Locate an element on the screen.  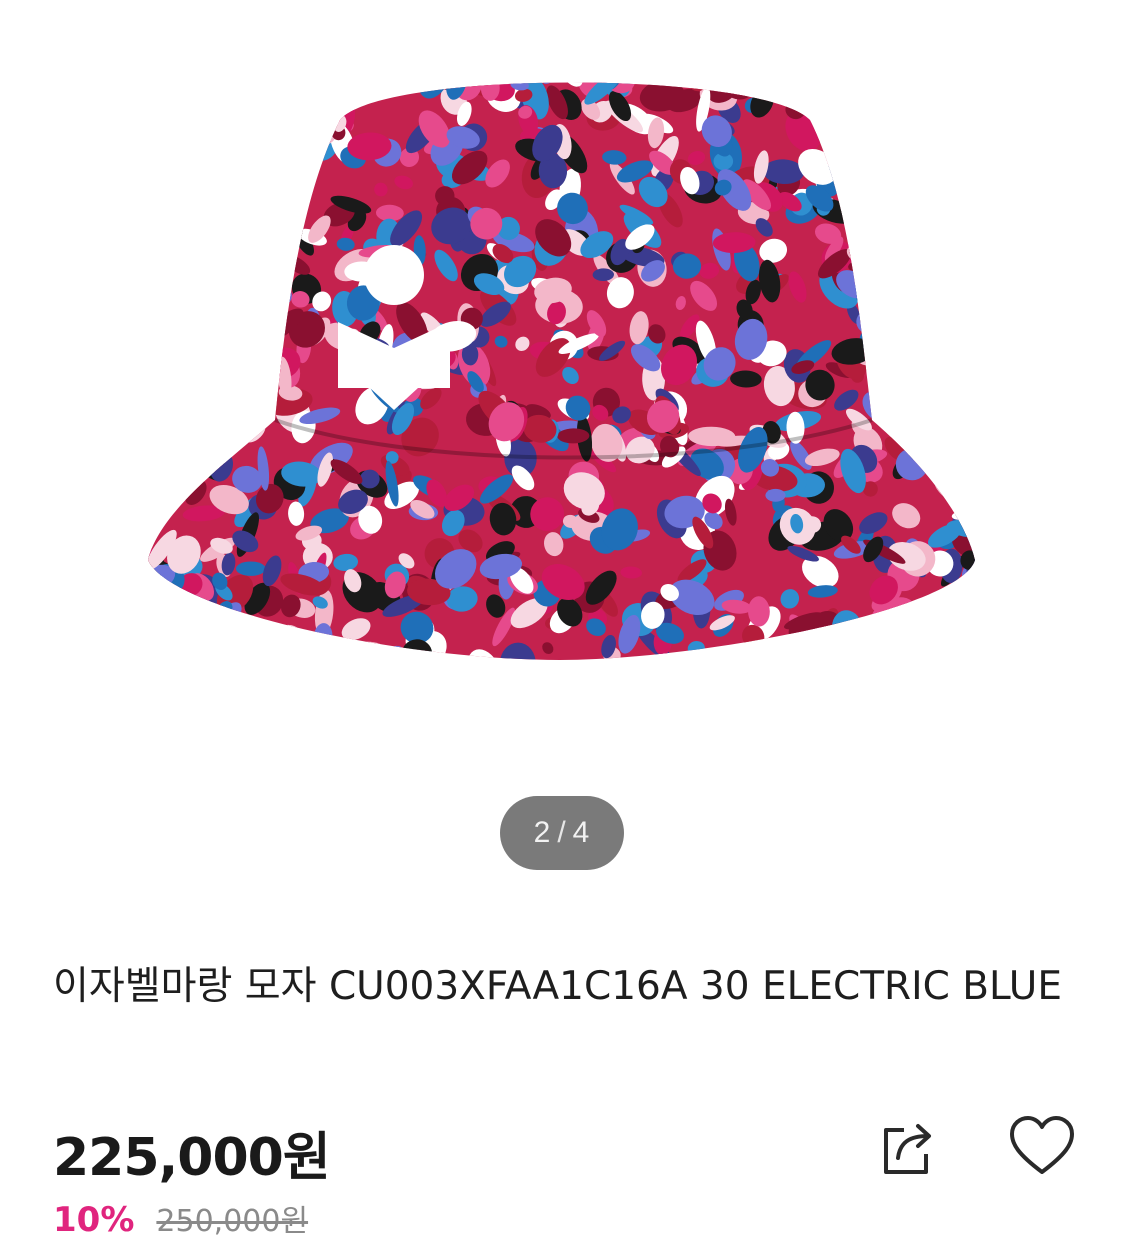
discount-rate: 10% is located at coordinates (94, 1220).